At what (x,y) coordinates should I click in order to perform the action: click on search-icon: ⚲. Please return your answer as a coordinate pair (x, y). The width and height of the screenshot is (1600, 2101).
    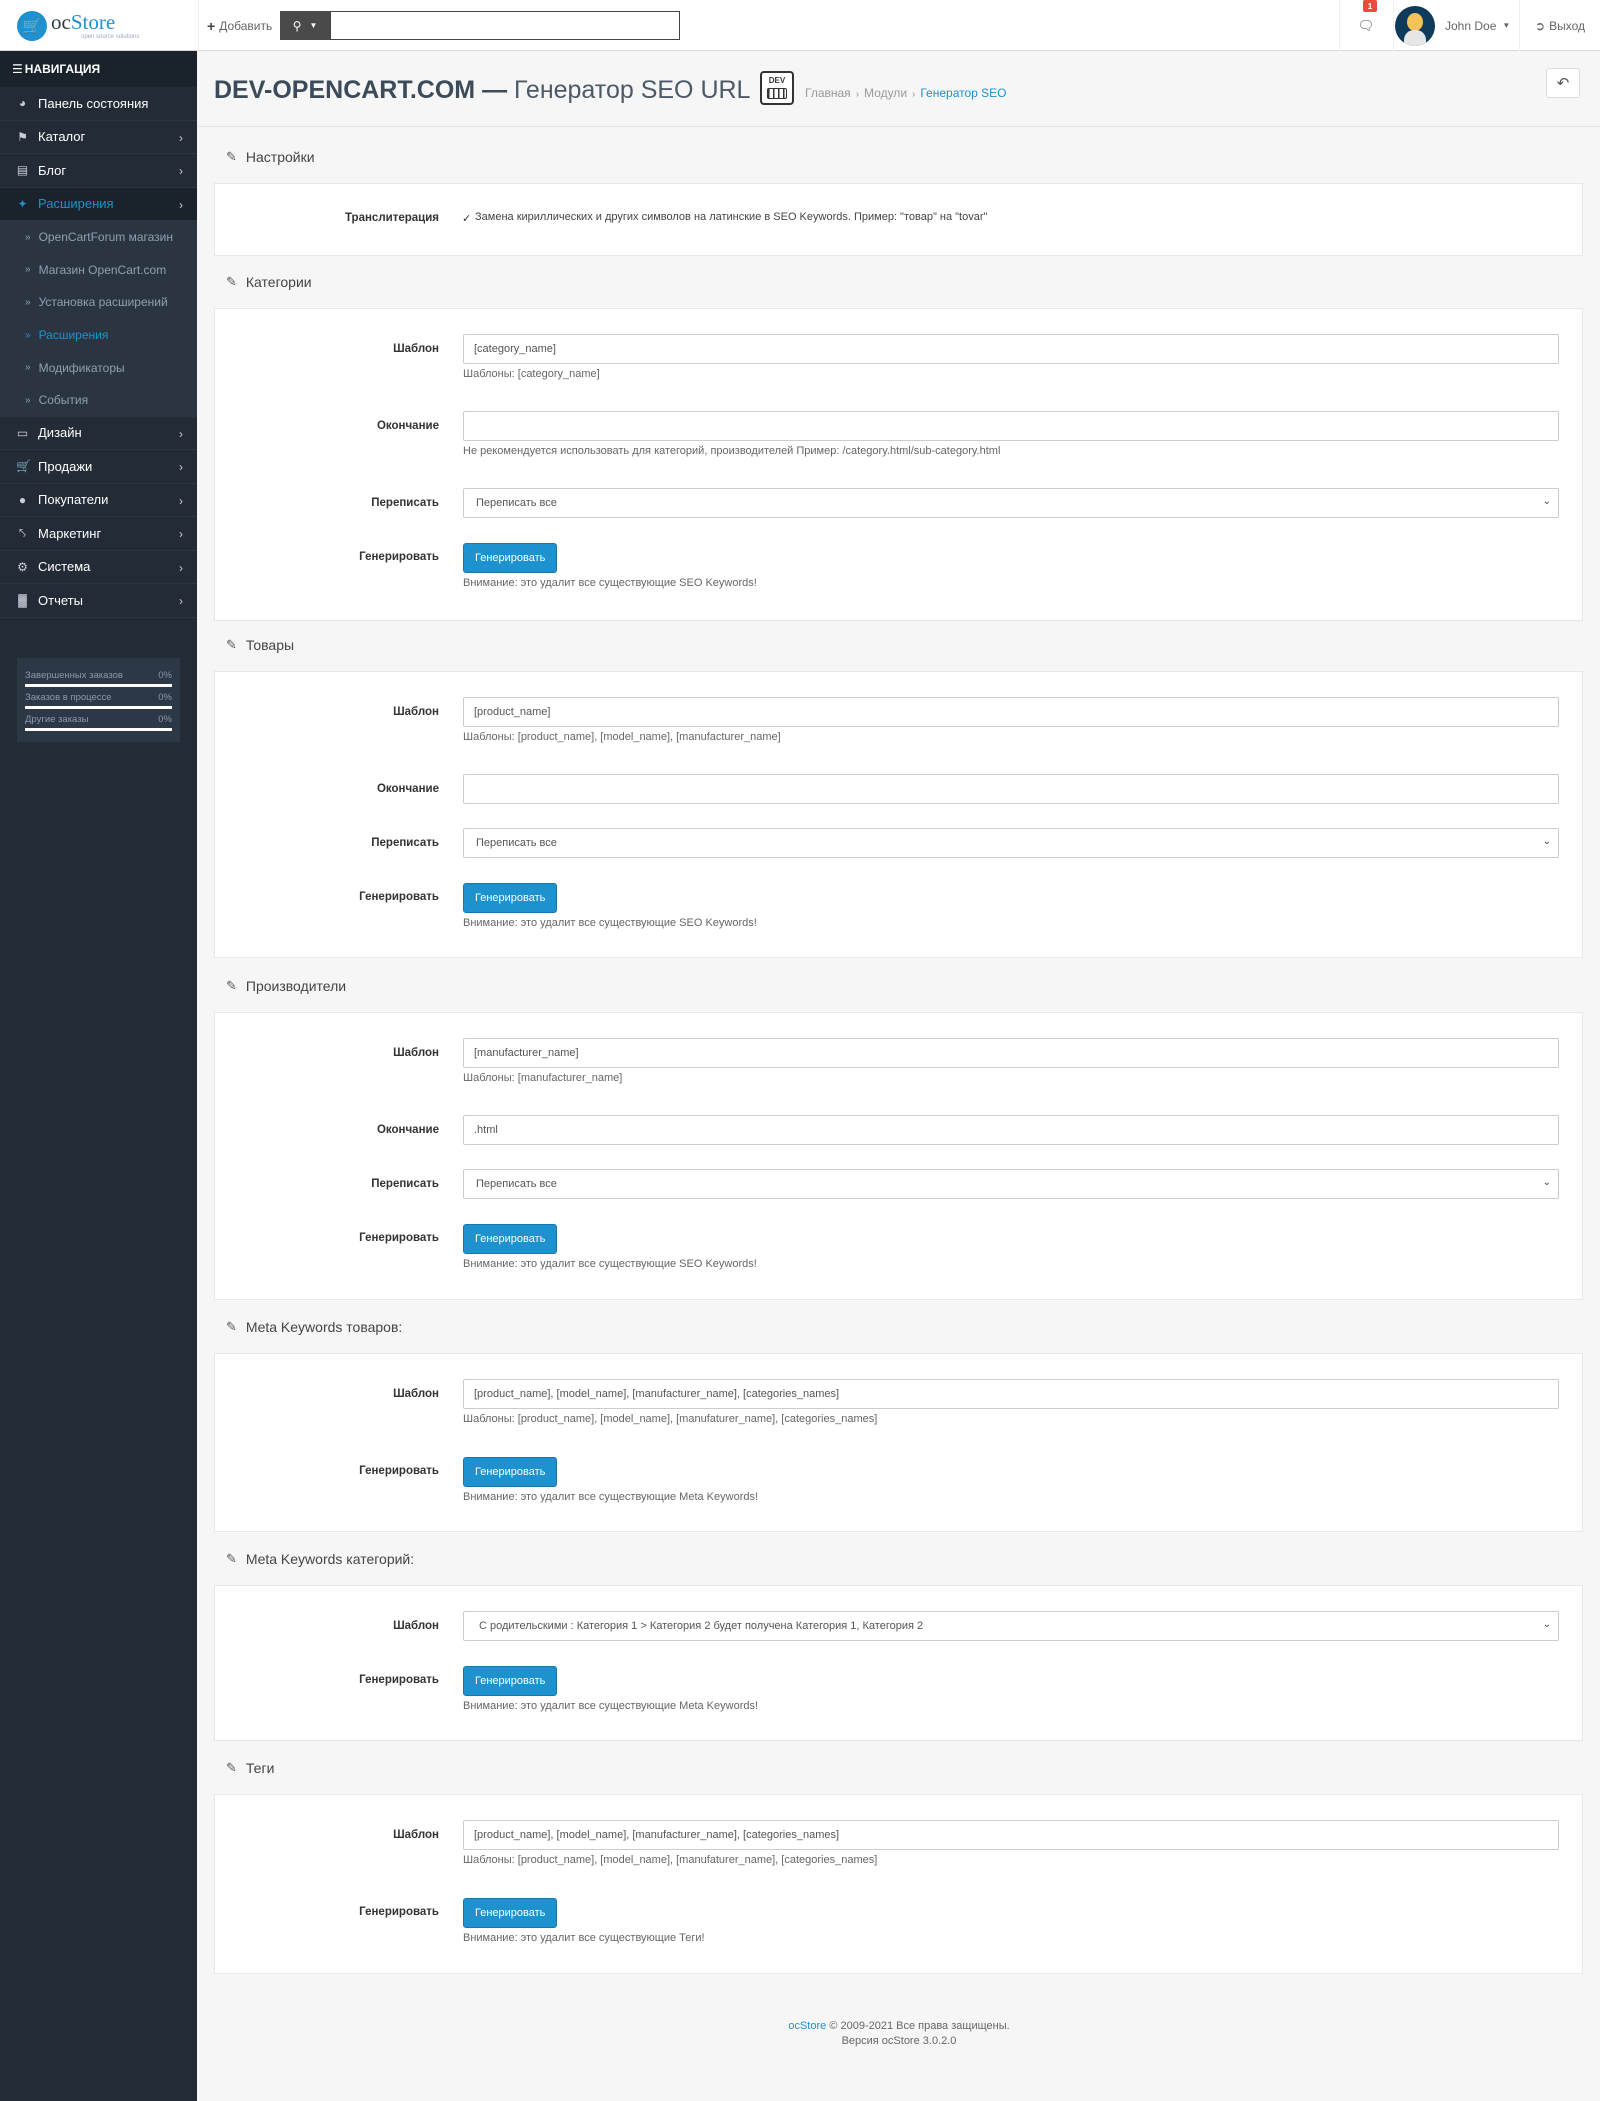
    Looking at the image, I should click on (297, 25).